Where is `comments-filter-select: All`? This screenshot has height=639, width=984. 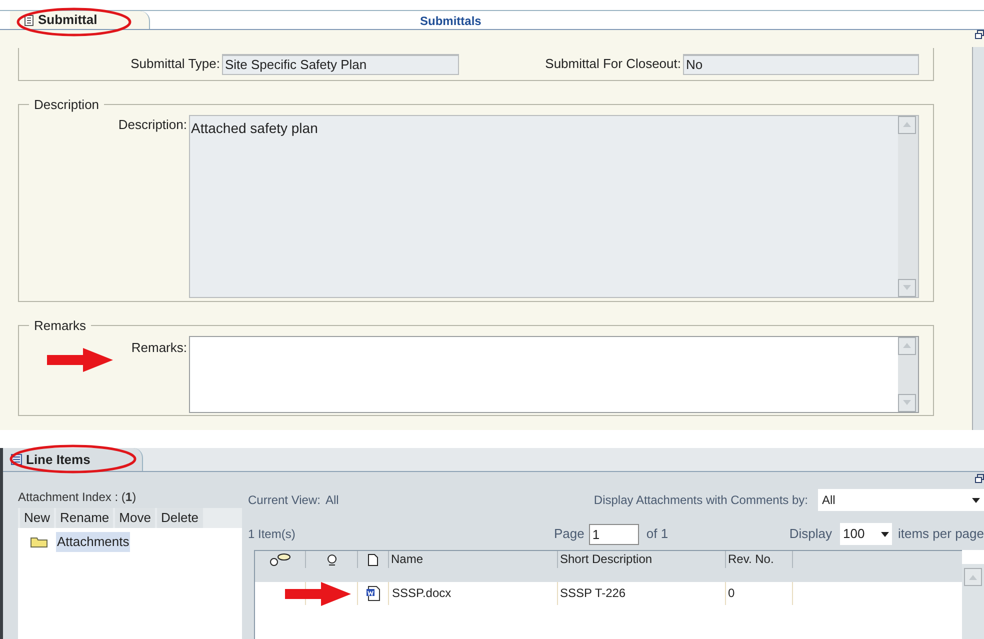
comments-filter-select: All is located at coordinates (901, 500).